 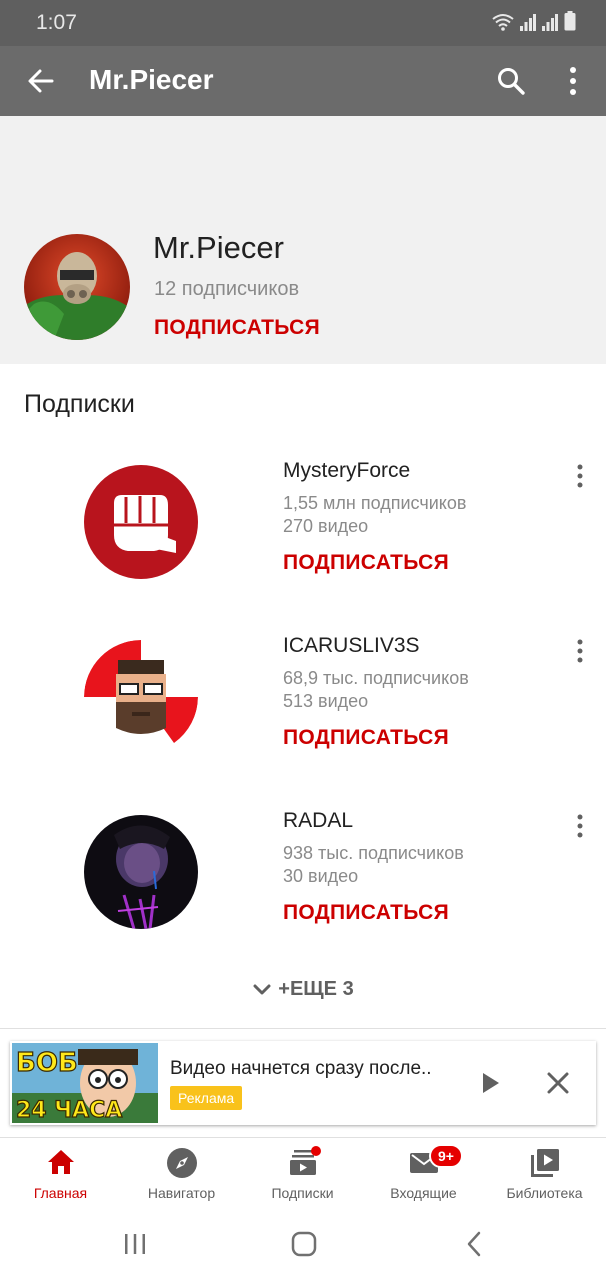 What do you see at coordinates (558, 1083) in the screenshot?
I see `close-icon` at bounding box center [558, 1083].